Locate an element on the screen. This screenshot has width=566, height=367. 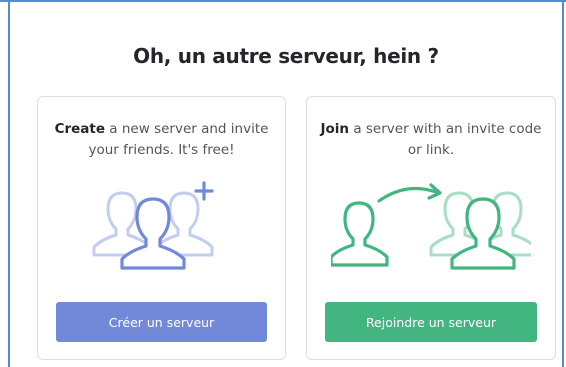
join-server-people-icon is located at coordinates (431, 226).